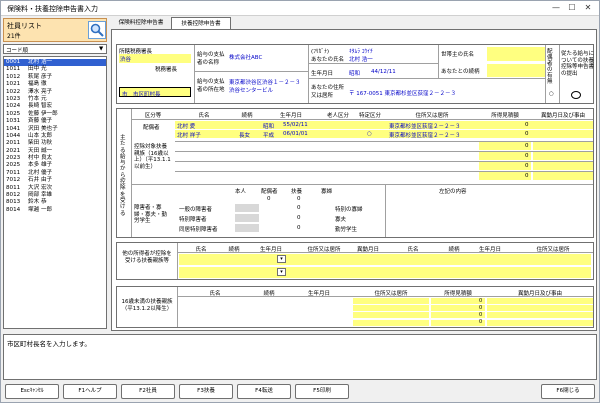  I want to click on dependent-income: 0, so click(527, 125).